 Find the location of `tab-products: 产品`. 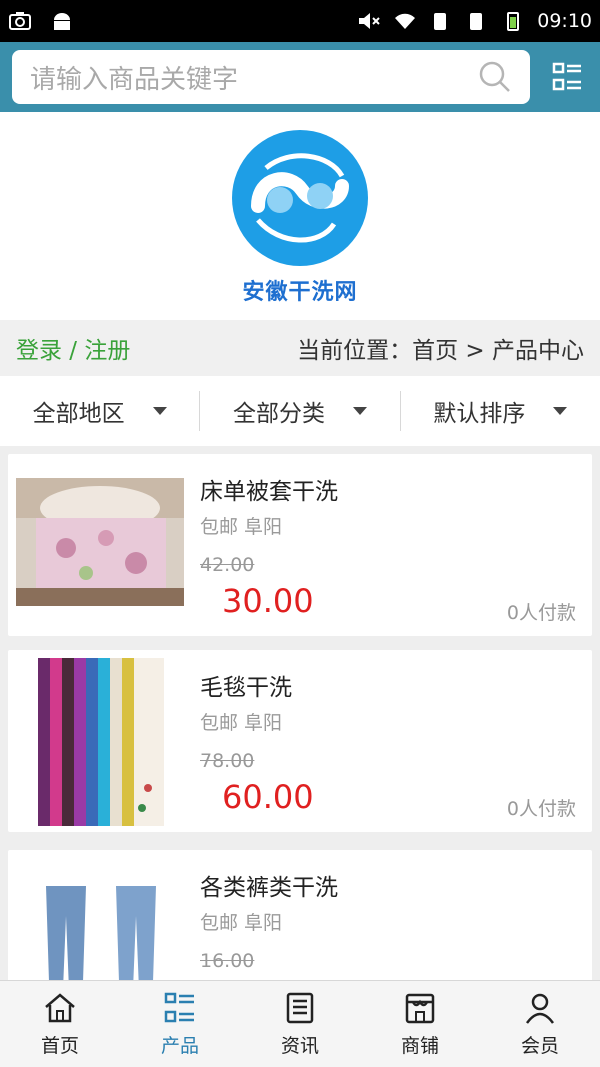

tab-products: 产品 is located at coordinates (180, 1024).